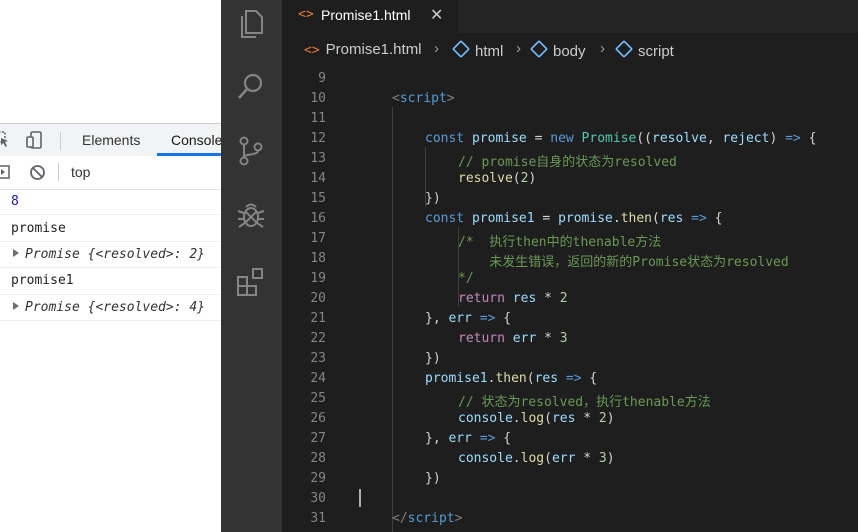 The height and width of the screenshot is (532, 858). Describe the element at coordinates (513, 298) in the screenshot. I see `code-line: return res * 2` at that location.